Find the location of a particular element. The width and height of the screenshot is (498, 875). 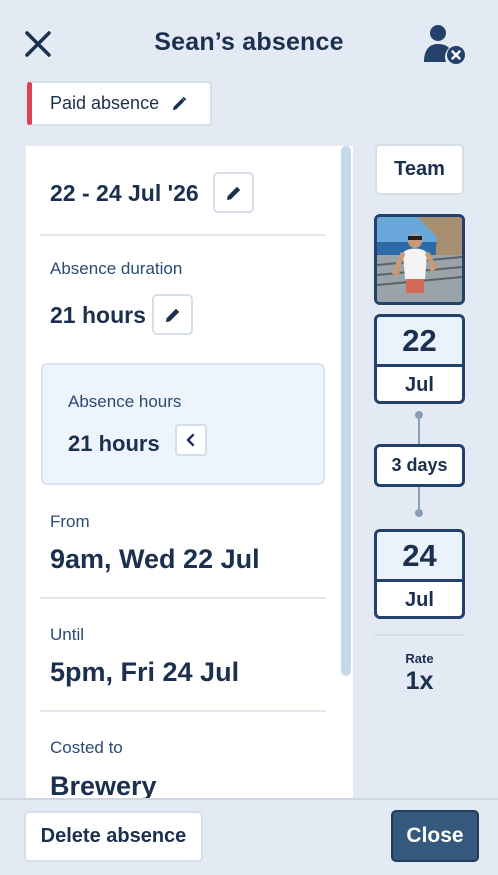

edit-dates-button is located at coordinates (233, 192).